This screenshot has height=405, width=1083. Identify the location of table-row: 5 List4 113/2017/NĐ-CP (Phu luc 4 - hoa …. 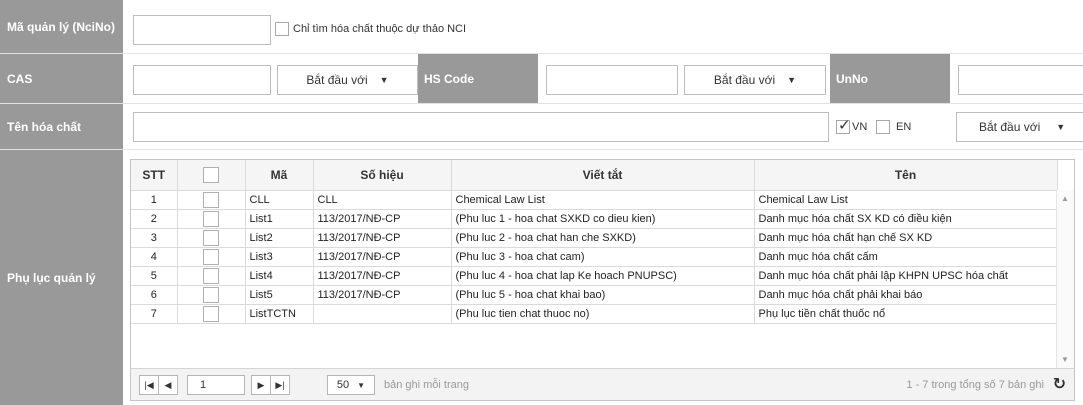
(594, 276).